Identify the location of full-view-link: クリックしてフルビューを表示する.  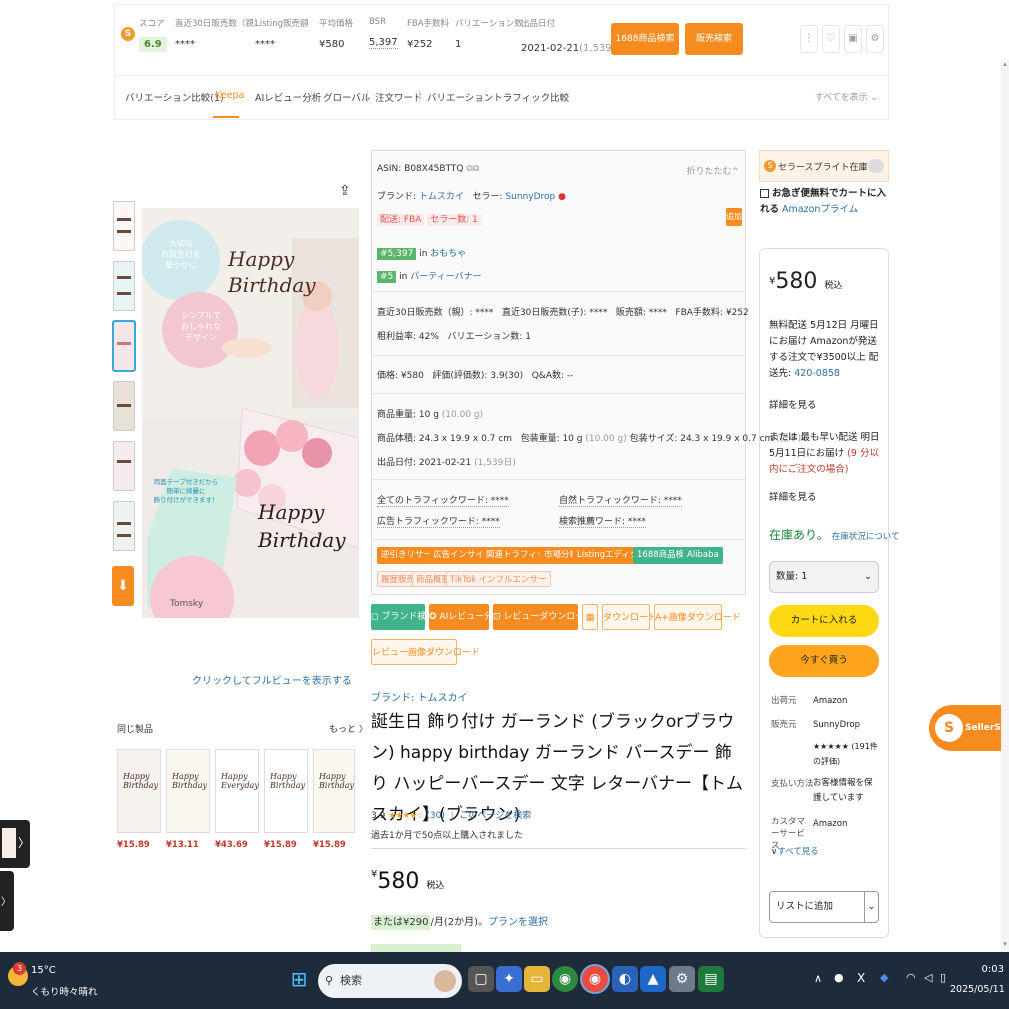
(272, 679).